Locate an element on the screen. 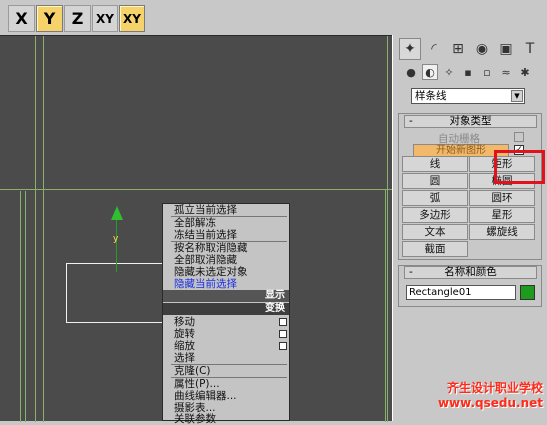 This screenshot has width=547, height=425. menu-item-wire-parameters: 关联参数 is located at coordinates (195, 419).